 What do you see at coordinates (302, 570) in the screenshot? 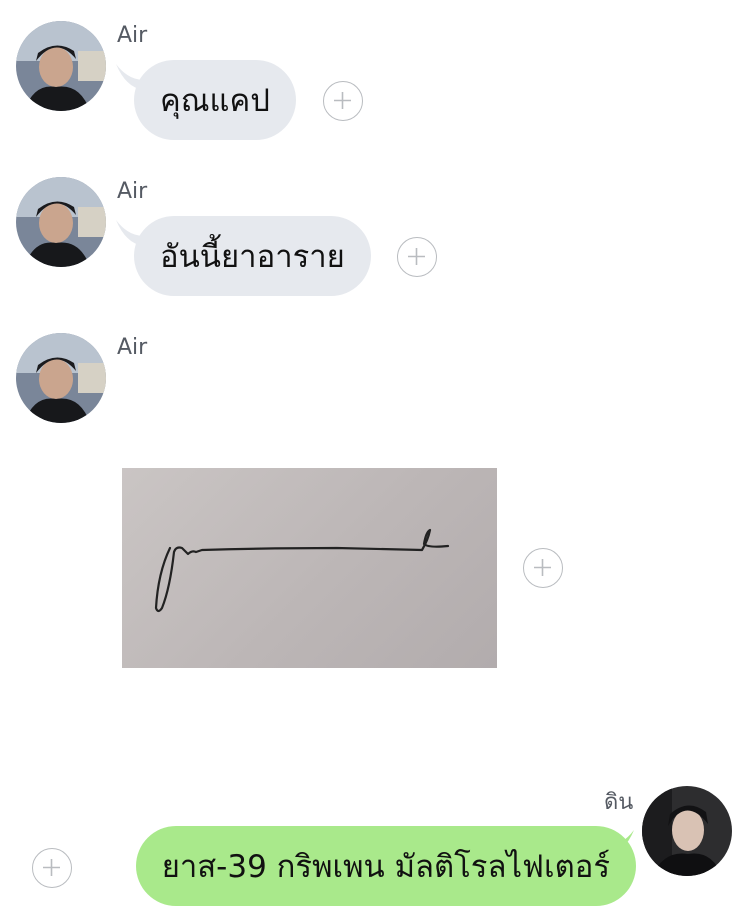
I see `signature-image` at bounding box center [302, 570].